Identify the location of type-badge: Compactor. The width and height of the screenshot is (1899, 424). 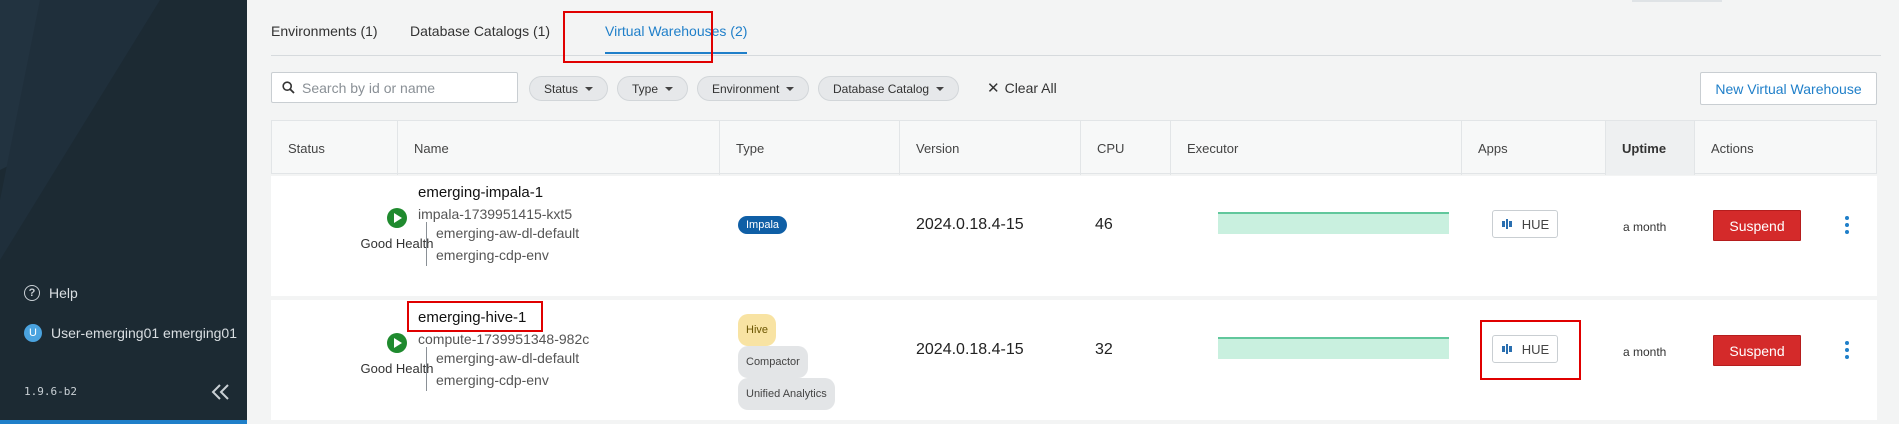
(773, 362).